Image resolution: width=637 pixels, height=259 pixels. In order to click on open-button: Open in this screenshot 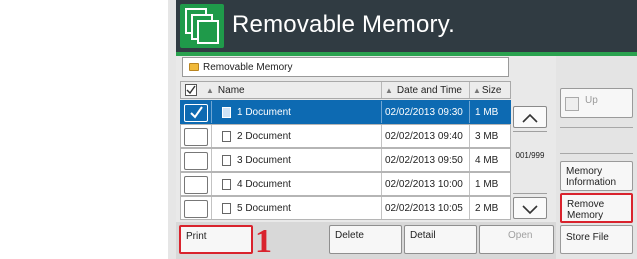, I will do `click(516, 239)`.